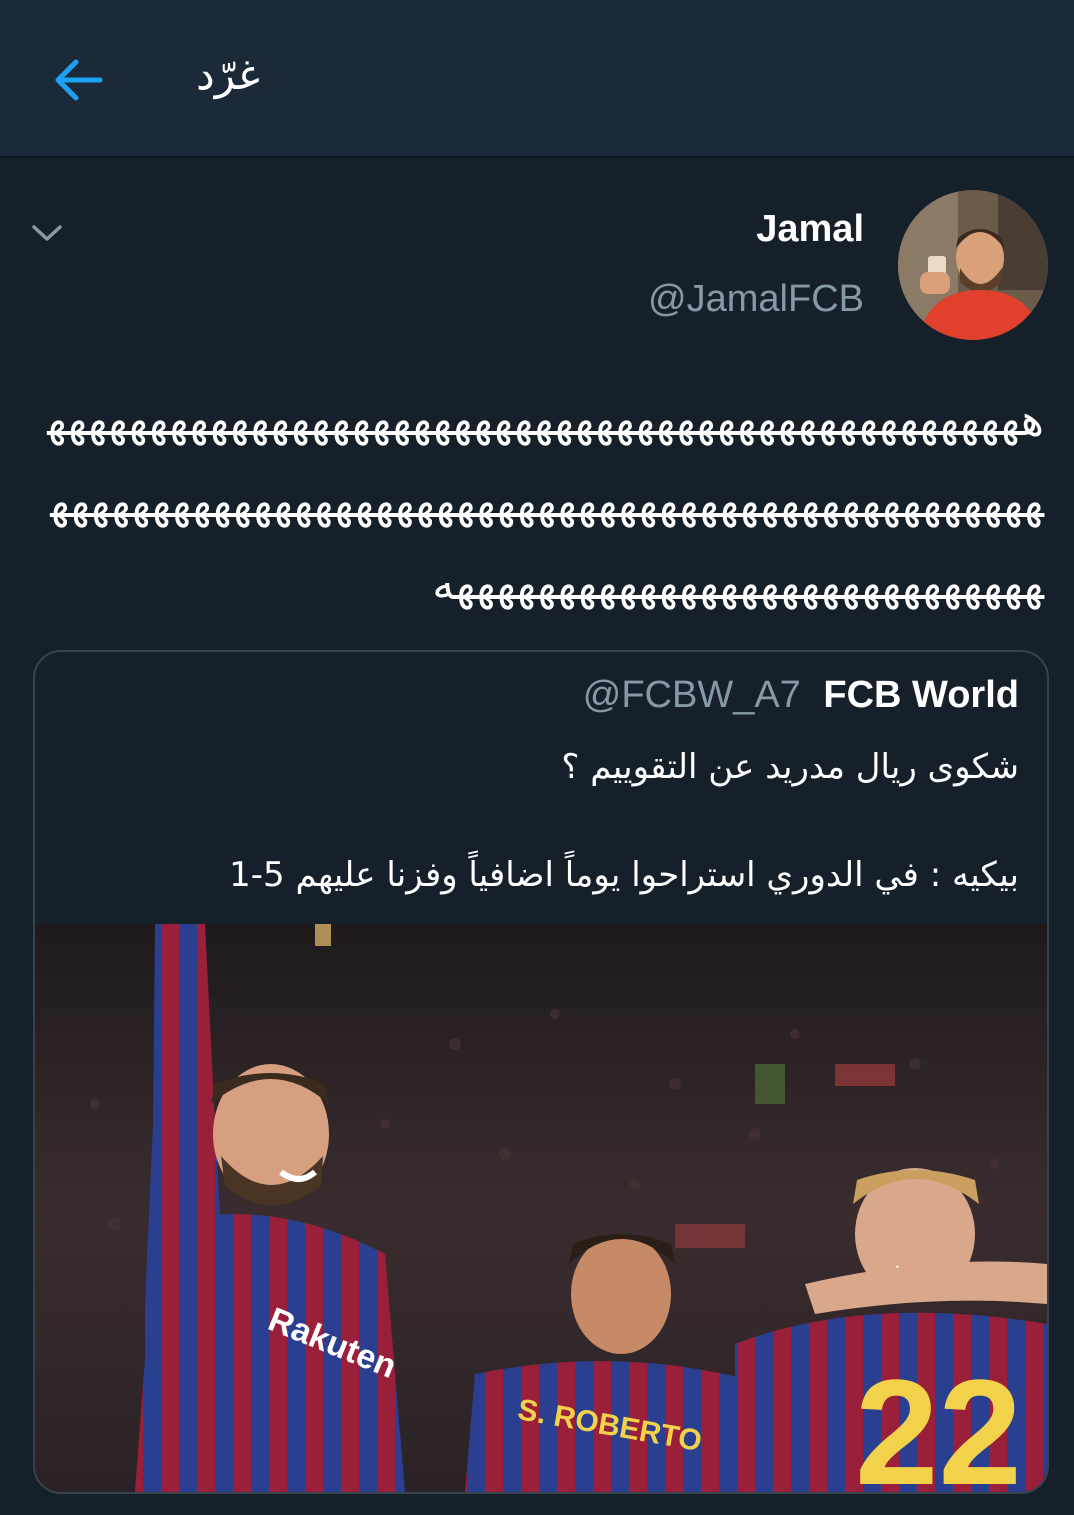  What do you see at coordinates (921, 695) in the screenshot?
I see `quoted-display-name: FCB World` at bounding box center [921, 695].